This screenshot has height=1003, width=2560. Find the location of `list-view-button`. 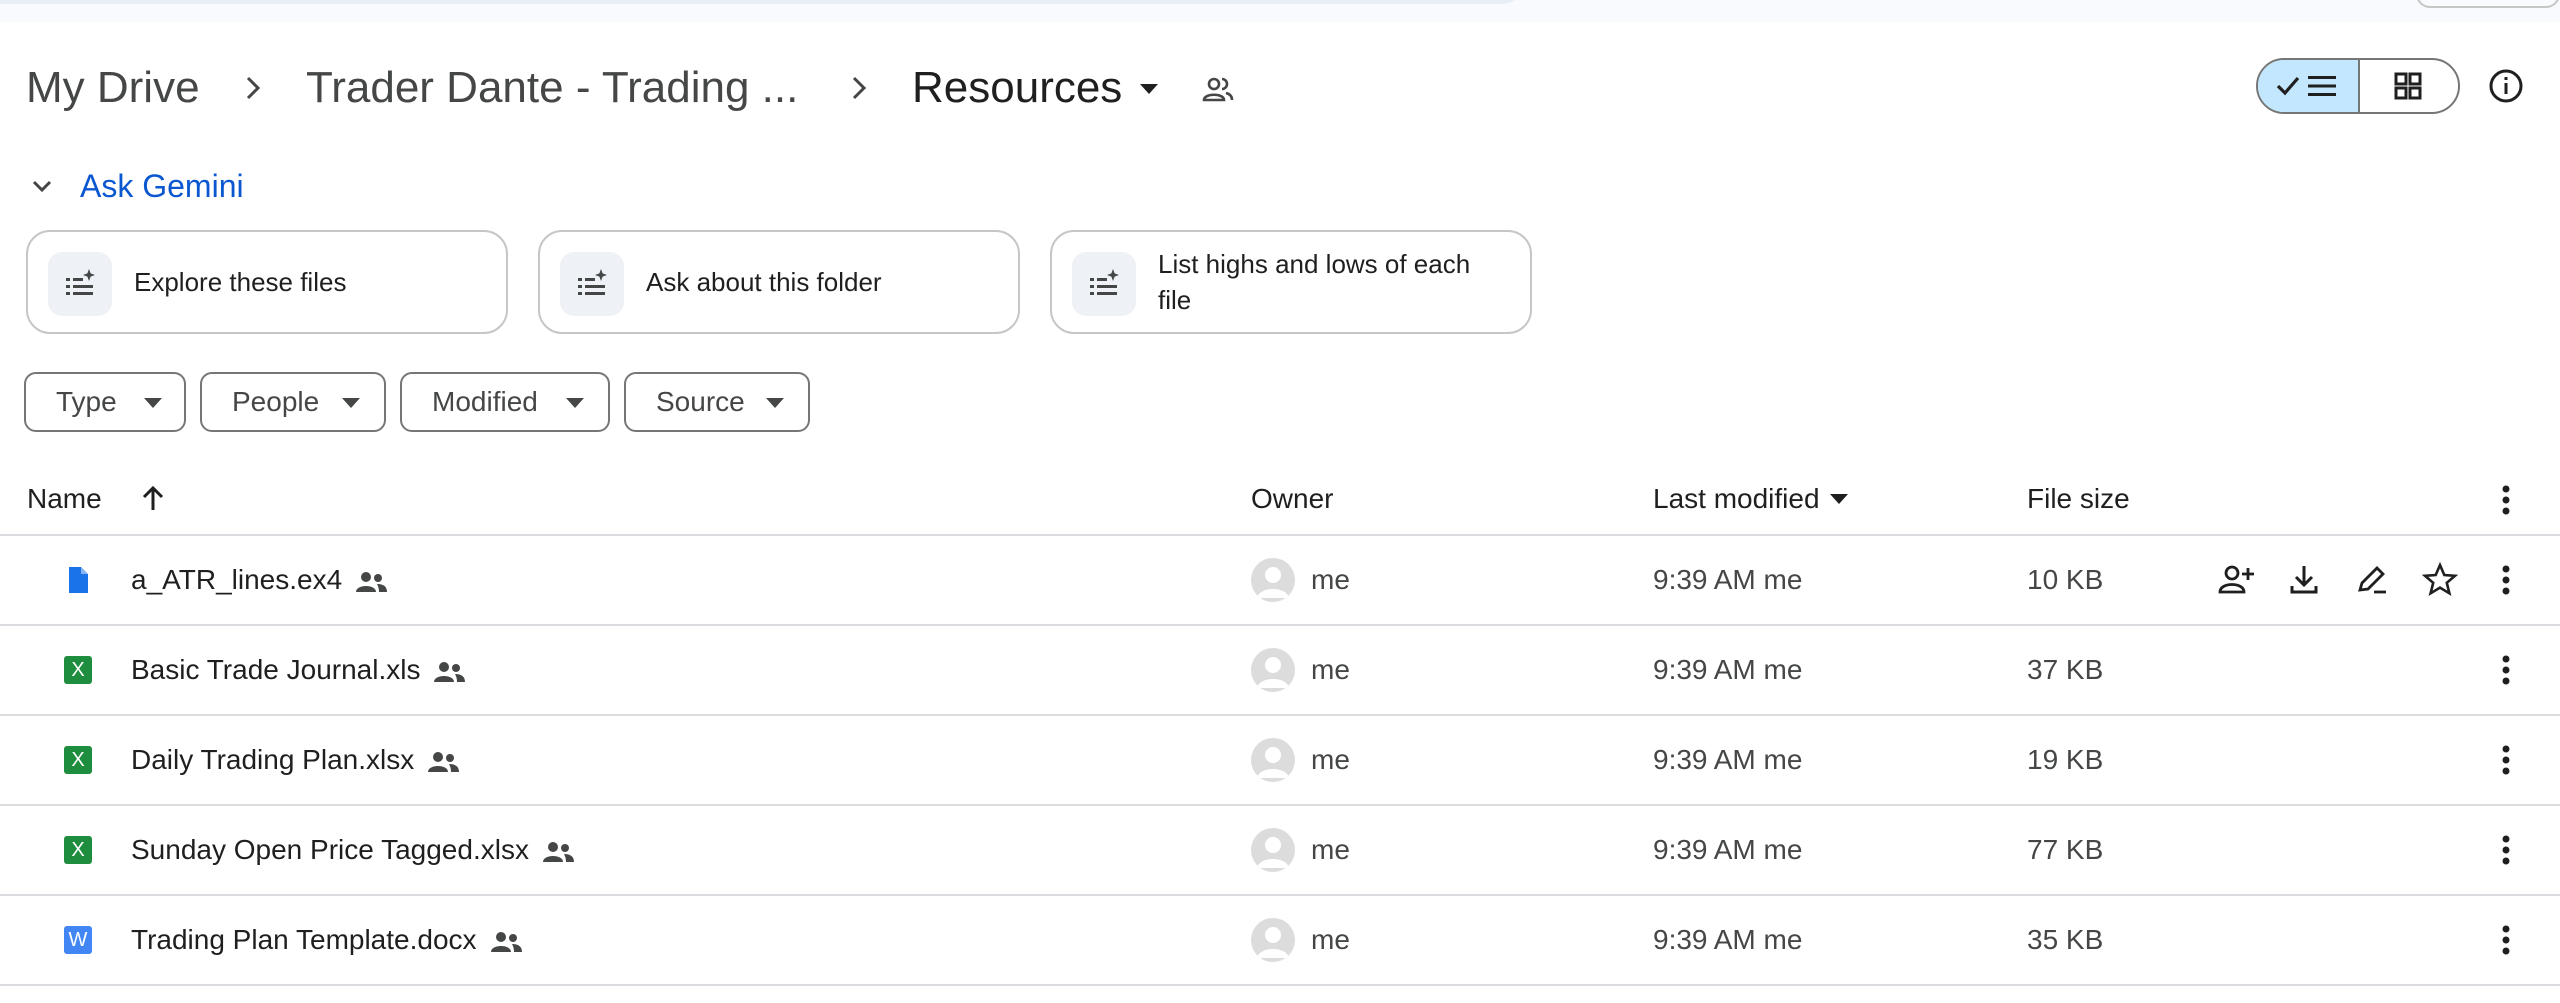

list-view-button is located at coordinates (2309, 86).